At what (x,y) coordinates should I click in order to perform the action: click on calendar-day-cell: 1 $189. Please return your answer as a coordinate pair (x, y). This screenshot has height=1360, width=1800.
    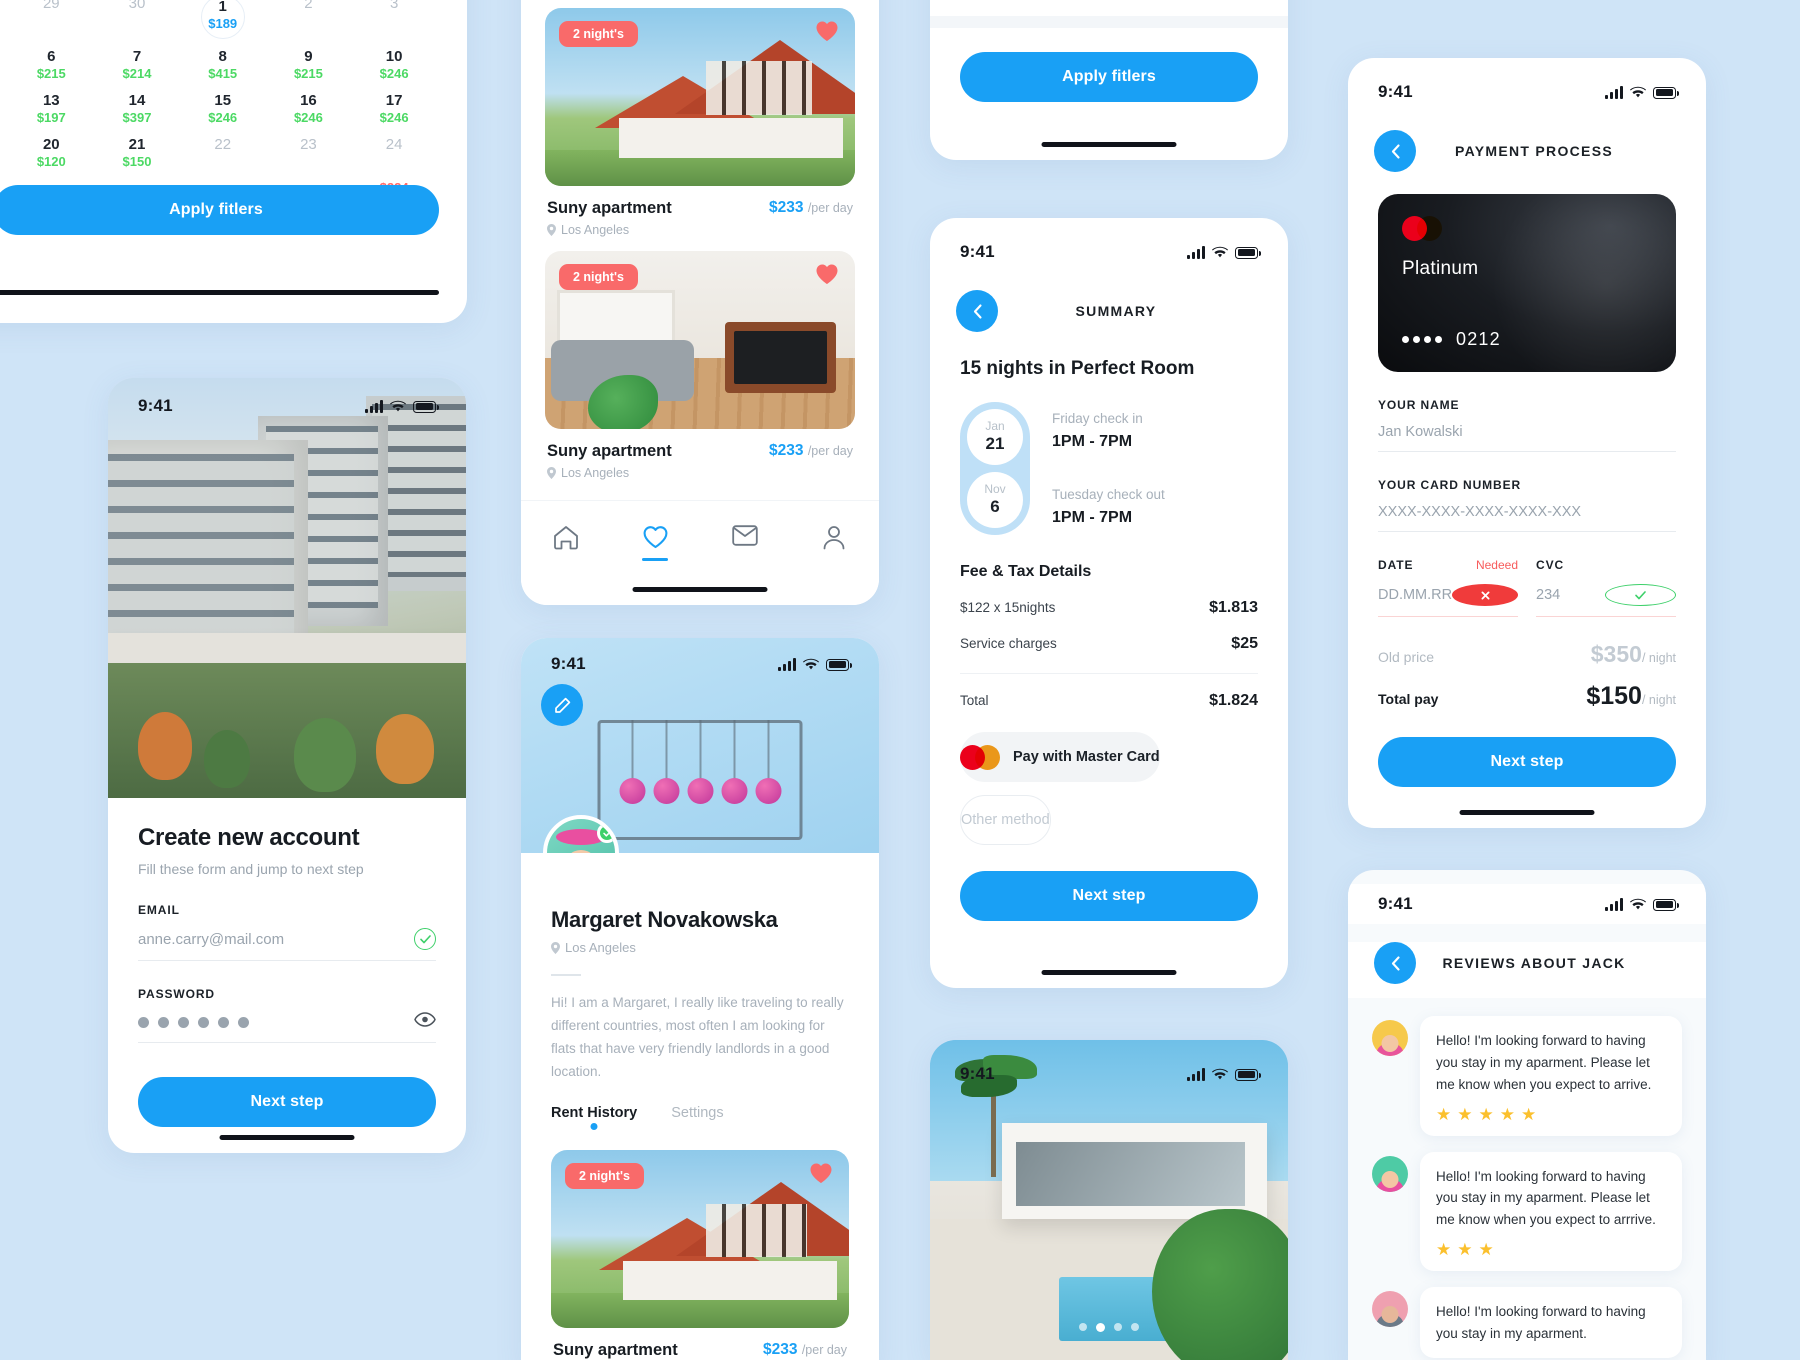
    Looking at the image, I should click on (223, 19).